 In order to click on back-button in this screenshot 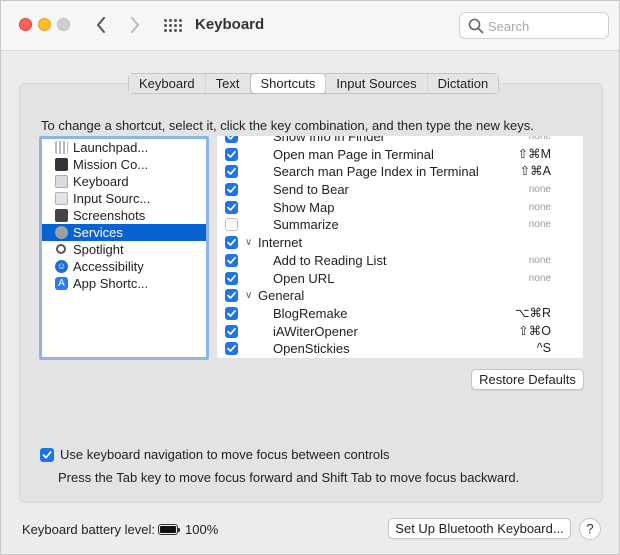, I will do `click(101, 25)`.